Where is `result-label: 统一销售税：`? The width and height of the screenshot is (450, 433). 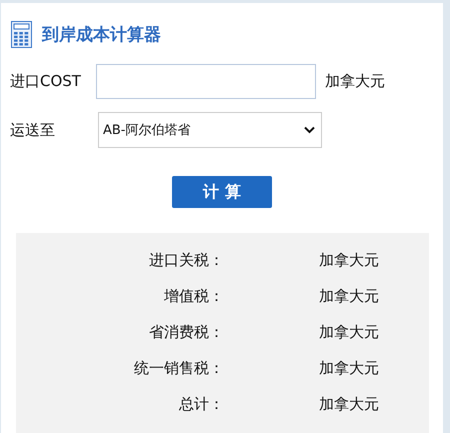 result-label: 统一销售税： is located at coordinates (179, 368).